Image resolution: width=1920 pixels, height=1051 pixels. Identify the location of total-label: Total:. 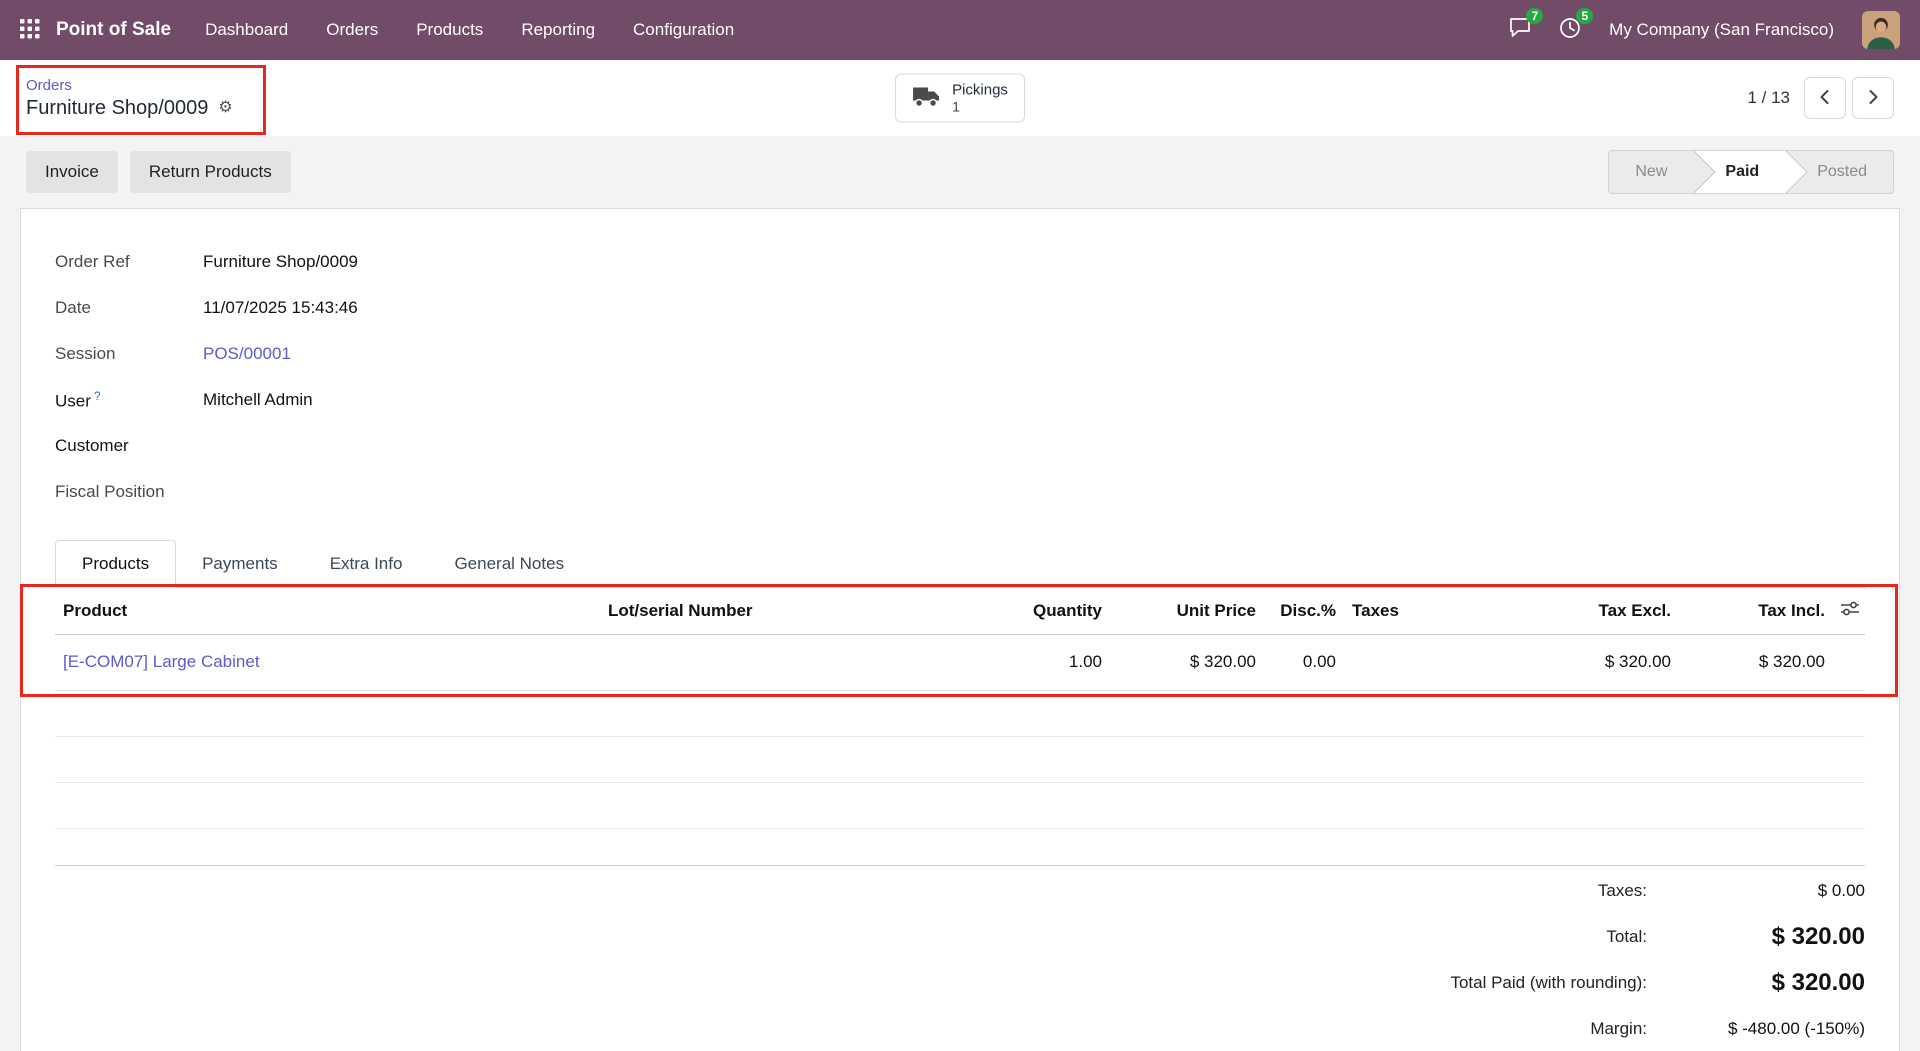
(1626, 936).